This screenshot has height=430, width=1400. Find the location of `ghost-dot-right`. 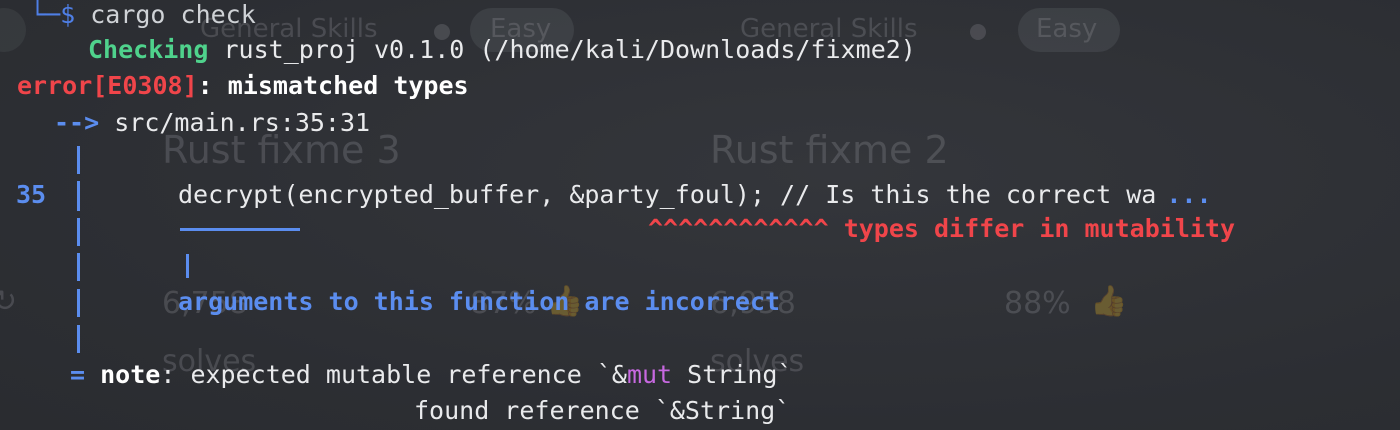

ghost-dot-right is located at coordinates (978, 32).